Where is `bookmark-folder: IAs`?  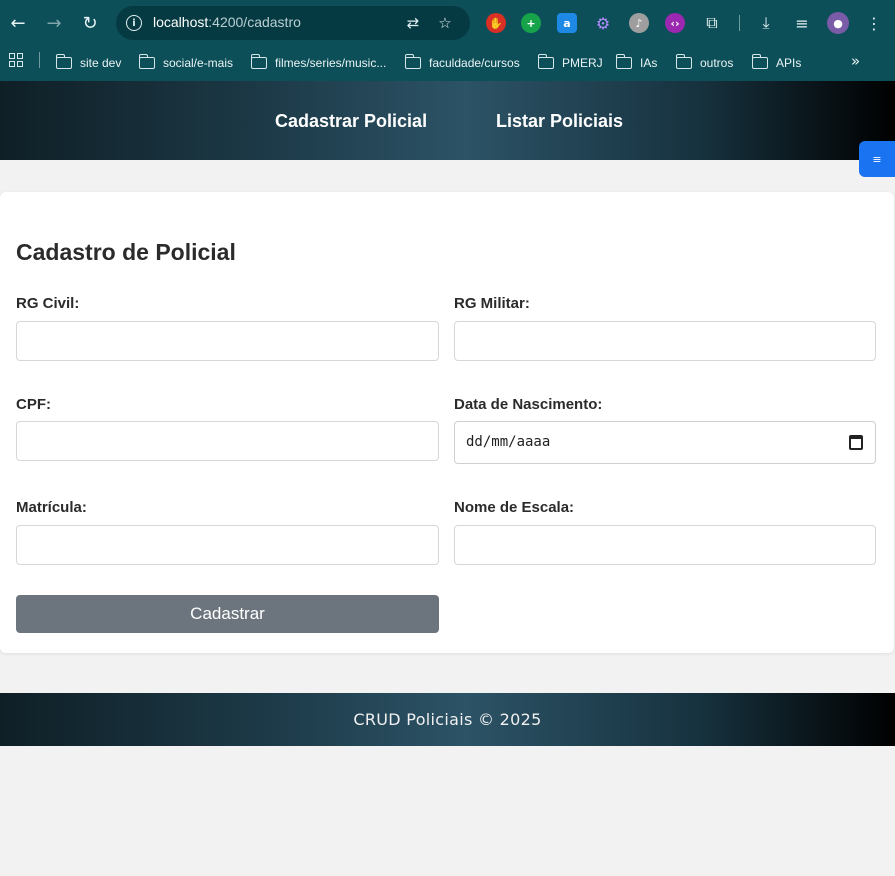 bookmark-folder: IAs is located at coordinates (636, 63).